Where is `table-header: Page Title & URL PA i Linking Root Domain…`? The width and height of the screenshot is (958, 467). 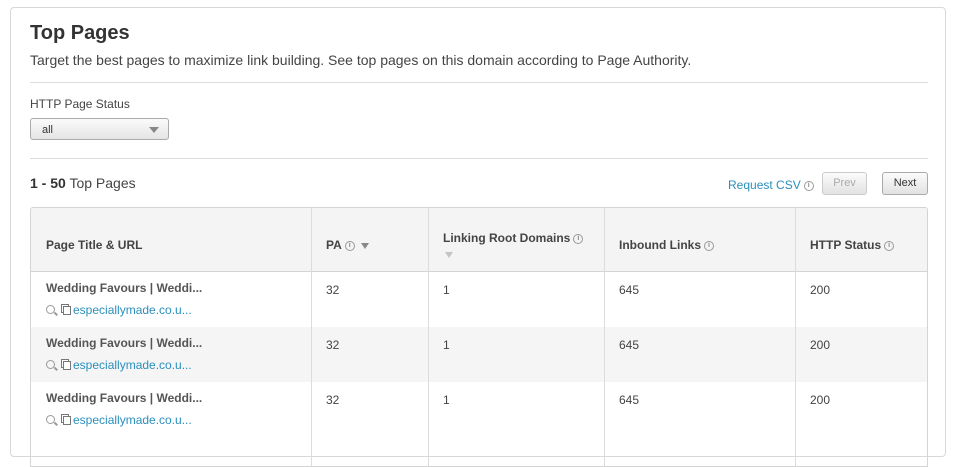
table-header: Page Title & URL PA i Linking Root Domain… is located at coordinates (479, 240).